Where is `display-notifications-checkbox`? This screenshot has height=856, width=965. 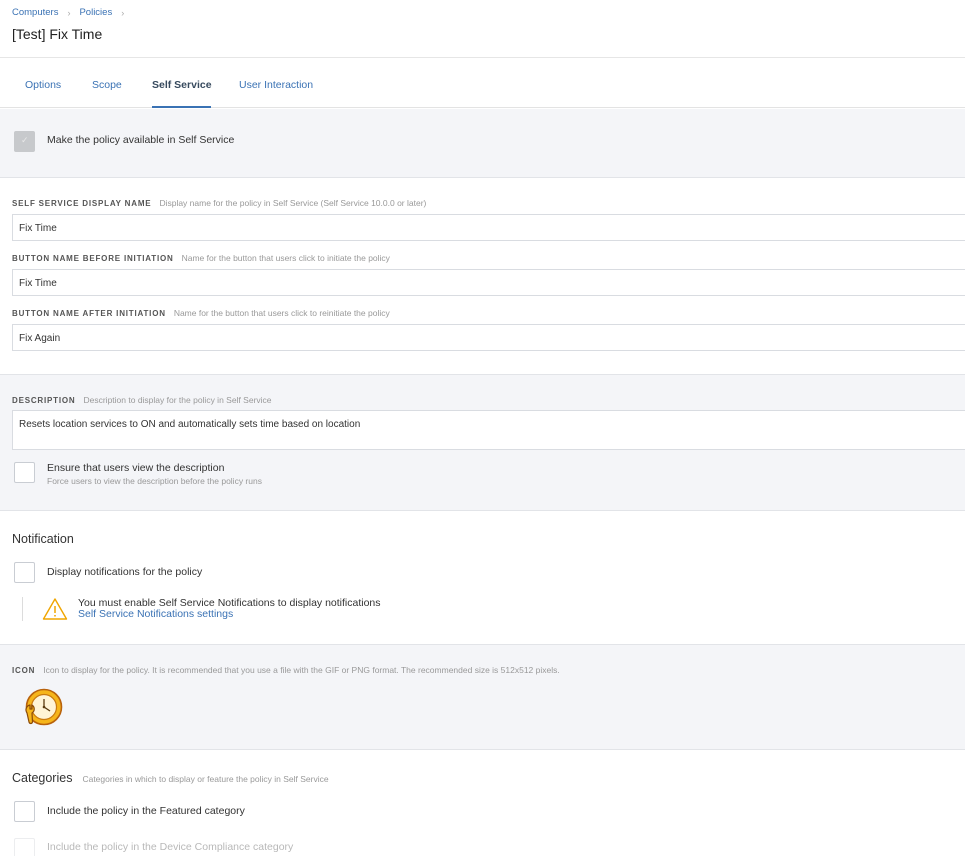
display-notifications-checkbox is located at coordinates (24, 572).